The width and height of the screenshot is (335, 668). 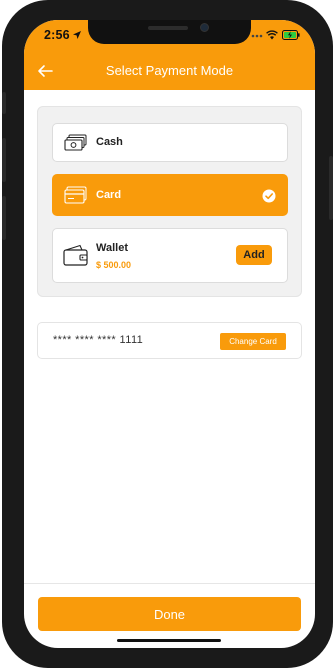 I want to click on home-indicator, so click(x=169, y=640).